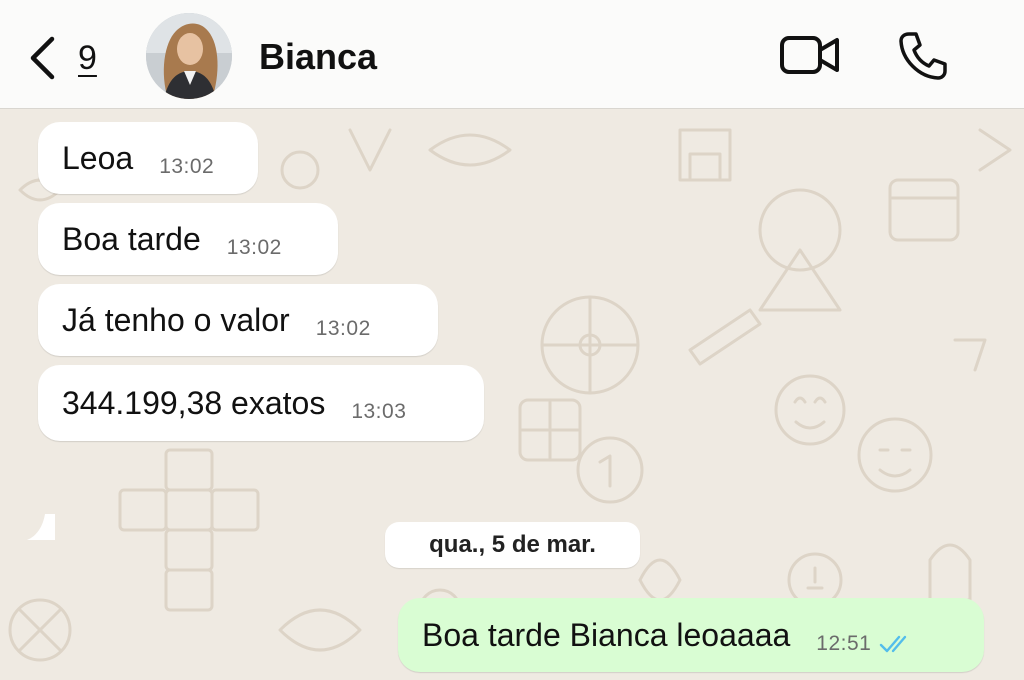 The height and width of the screenshot is (680, 1024). I want to click on video-camera-icon, so click(809, 55).